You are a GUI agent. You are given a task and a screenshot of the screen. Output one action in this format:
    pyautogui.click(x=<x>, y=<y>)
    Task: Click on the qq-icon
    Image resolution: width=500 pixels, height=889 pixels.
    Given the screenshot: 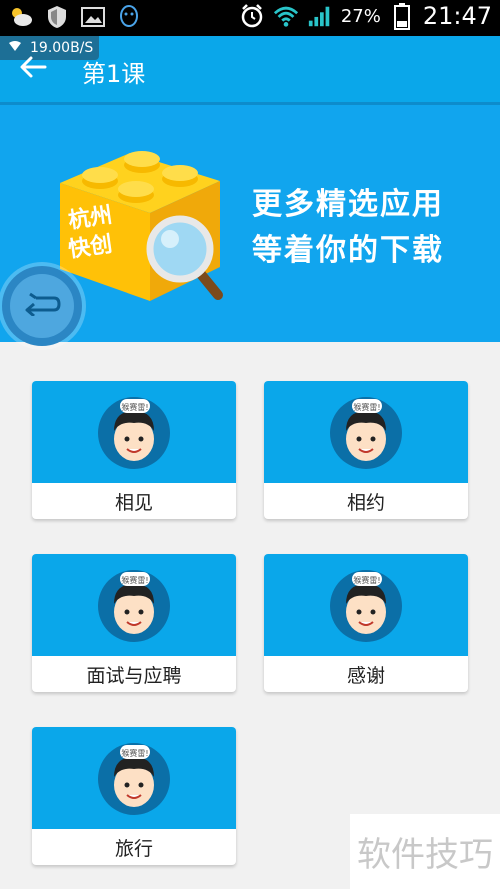 What is the action you would take?
    pyautogui.click(x=129, y=17)
    